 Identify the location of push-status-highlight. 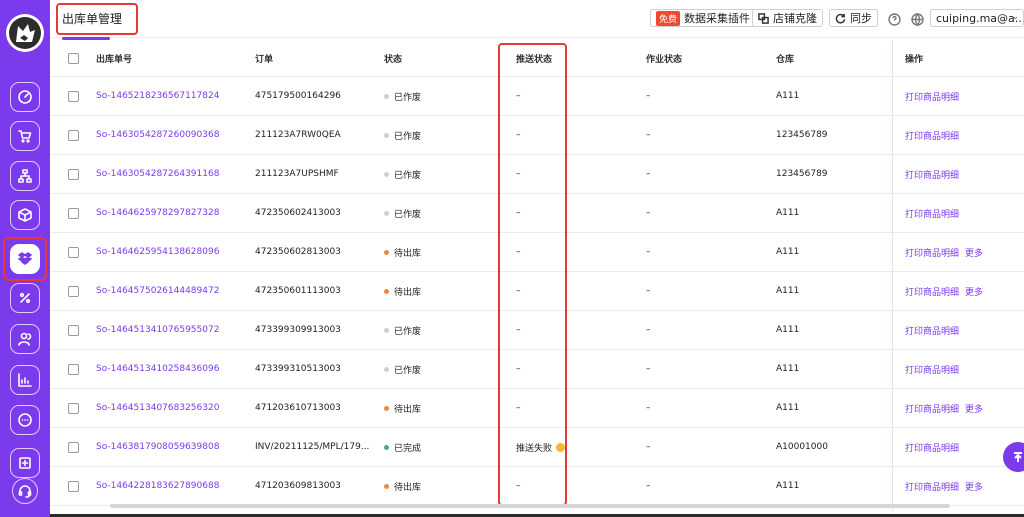
(532, 274).